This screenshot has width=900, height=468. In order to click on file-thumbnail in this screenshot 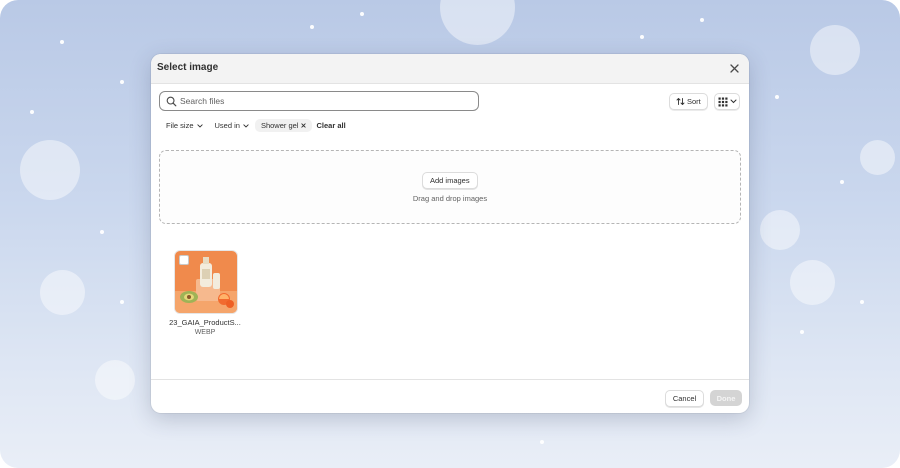, I will do `click(206, 282)`.